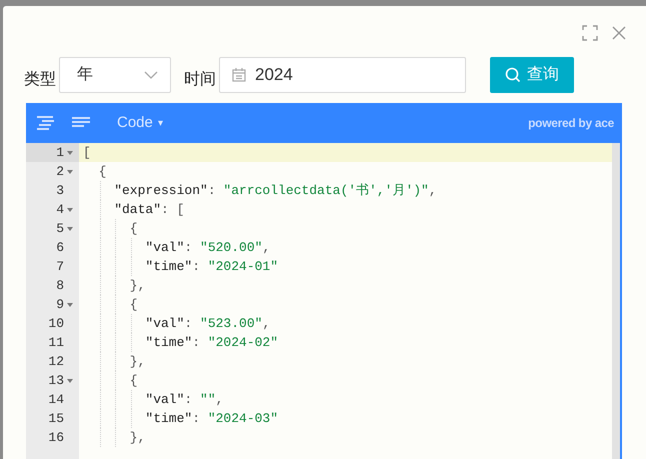 The height and width of the screenshot is (459, 646). Describe the element at coordinates (40, 80) in the screenshot. I see `field-label: 类型` at that location.